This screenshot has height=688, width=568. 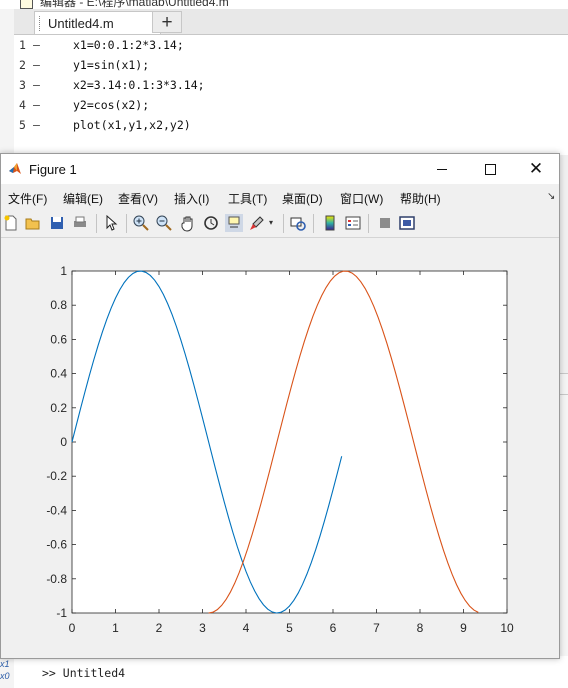 What do you see at coordinates (81, 23) in the screenshot?
I see `tab-label: Untitled4.m` at bounding box center [81, 23].